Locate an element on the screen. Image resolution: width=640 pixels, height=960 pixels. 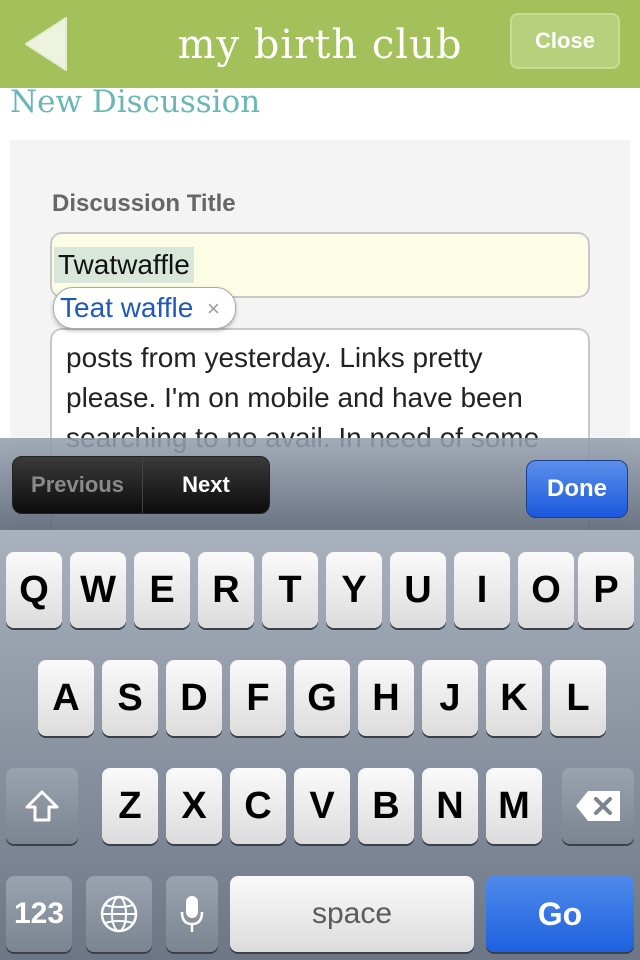
page-heading: New Discussion is located at coordinates (135, 102).